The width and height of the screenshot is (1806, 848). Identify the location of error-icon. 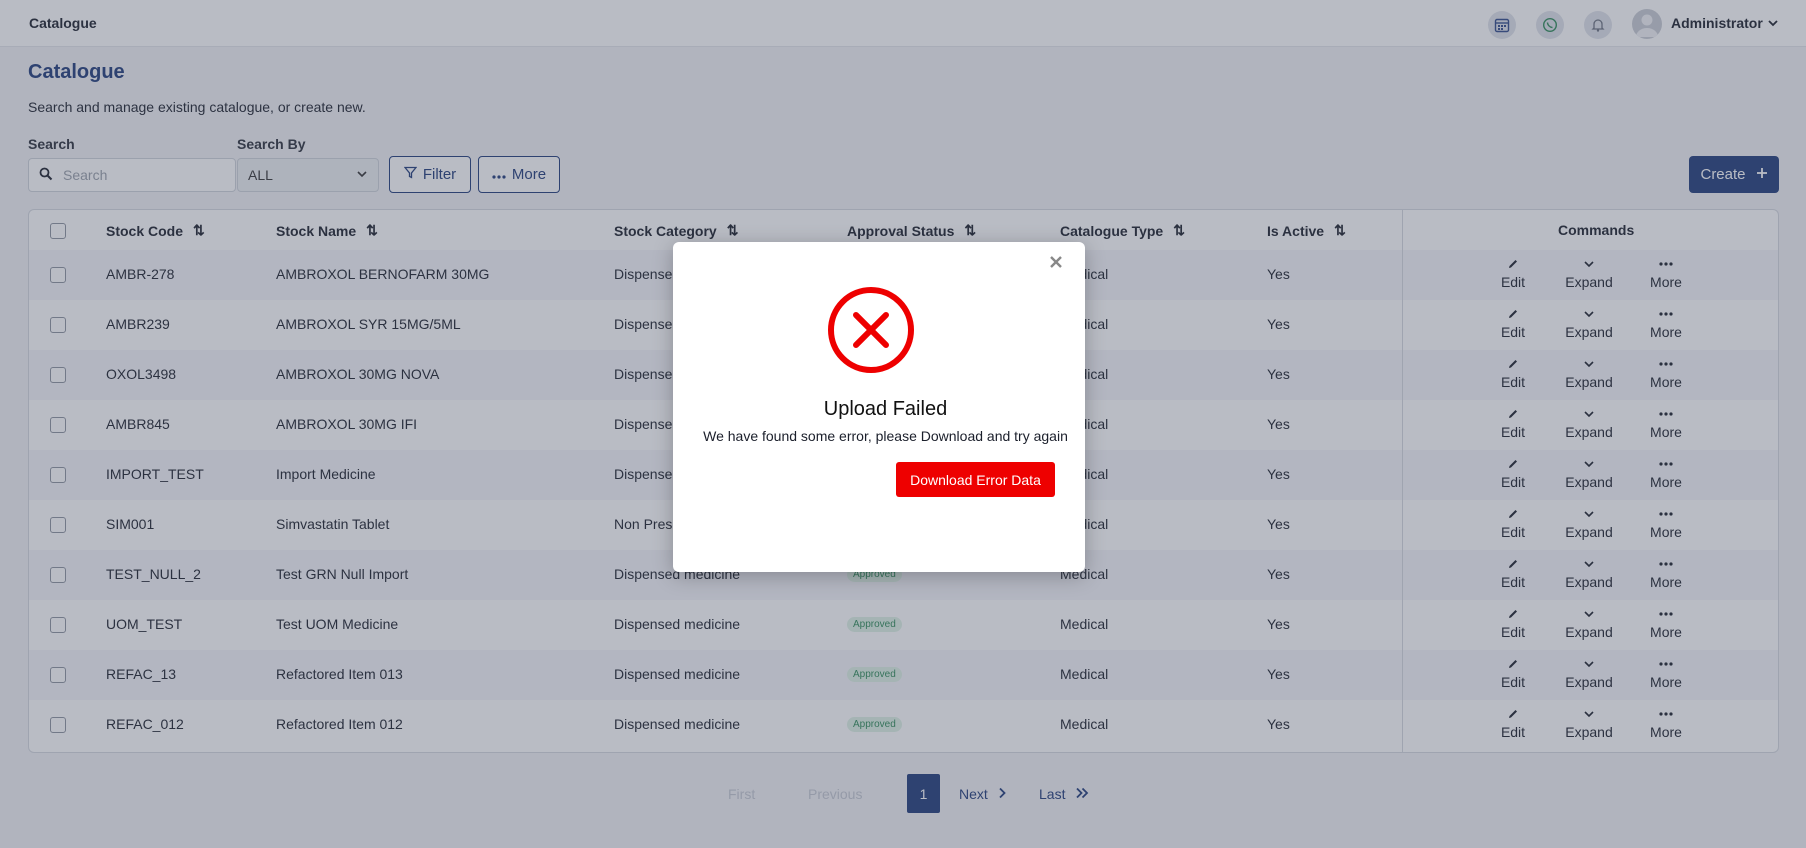
(871, 331).